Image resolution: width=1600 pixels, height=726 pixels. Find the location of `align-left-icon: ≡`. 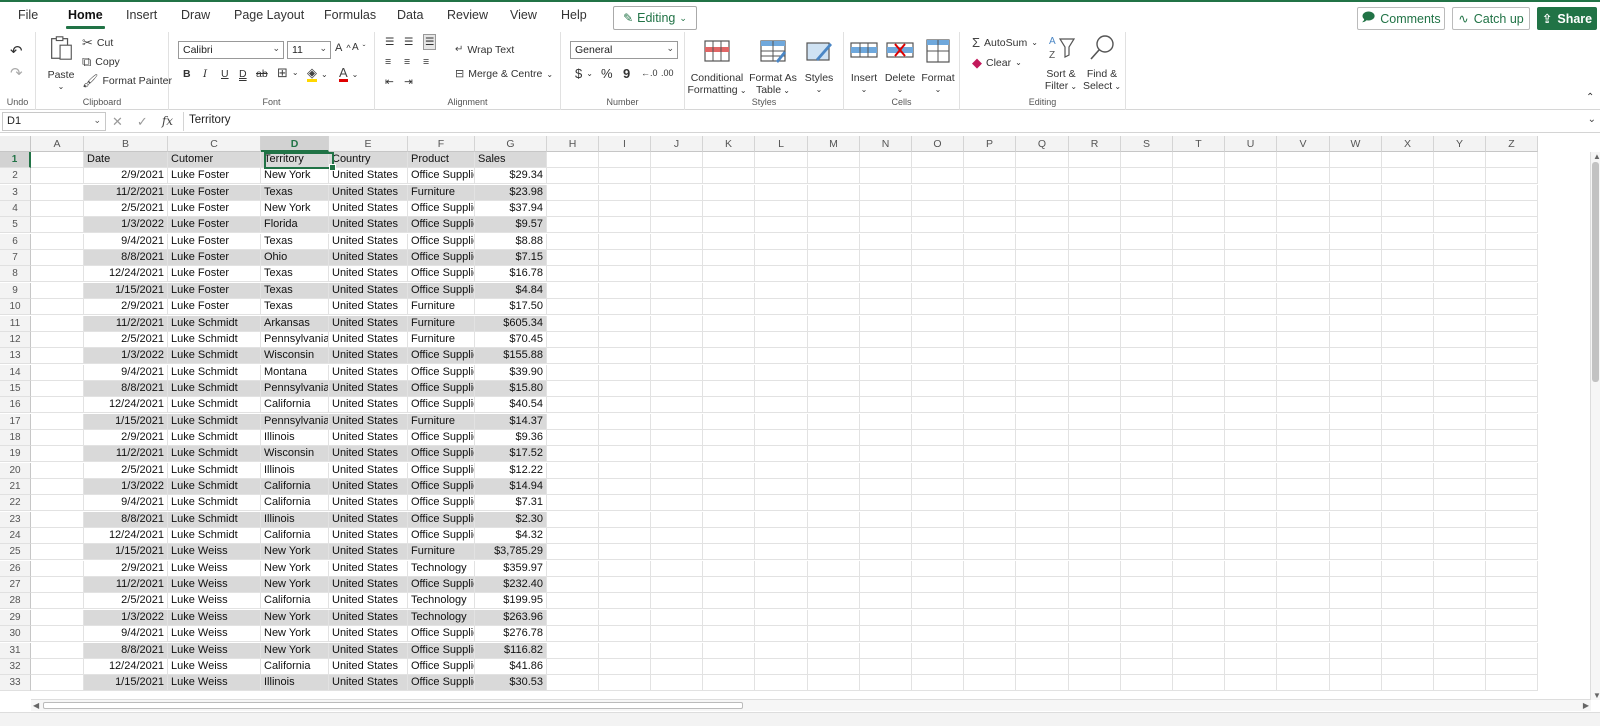

align-left-icon: ≡ is located at coordinates (388, 62).